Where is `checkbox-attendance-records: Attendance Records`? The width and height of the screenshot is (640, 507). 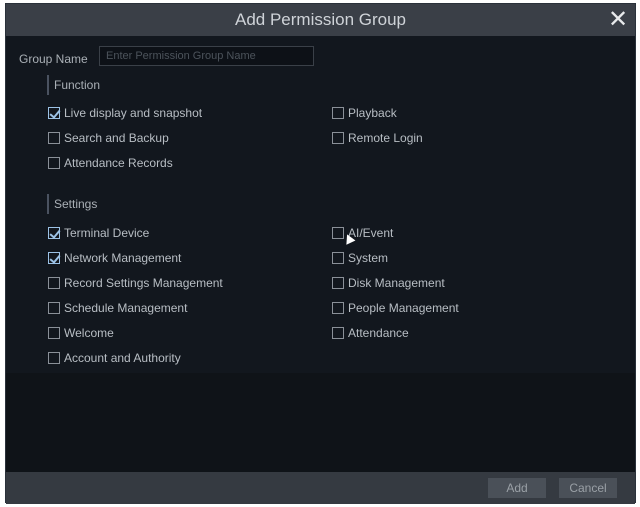 checkbox-attendance-records: Attendance Records is located at coordinates (110, 163).